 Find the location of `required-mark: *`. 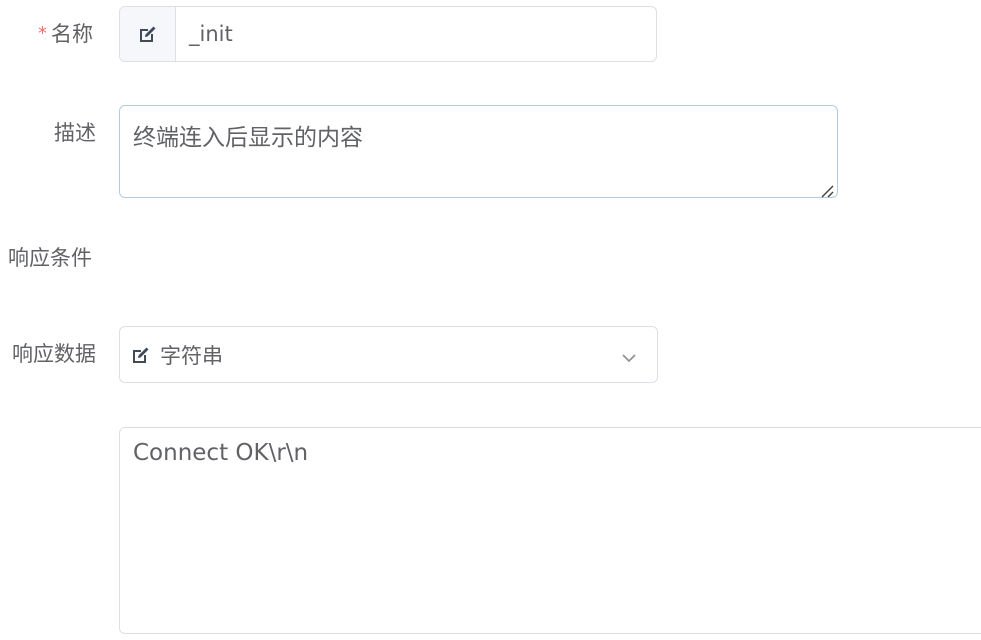

required-mark: * is located at coordinates (42, 33).